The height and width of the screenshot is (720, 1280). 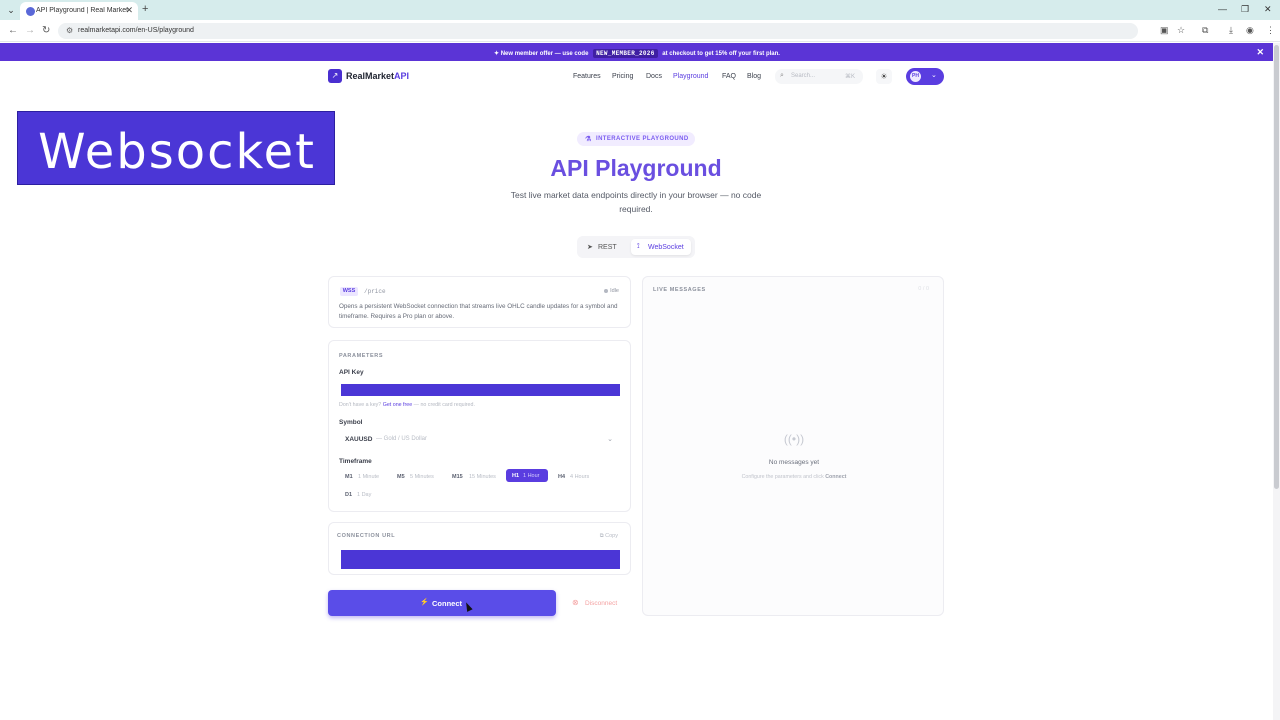 I want to click on endpoint-path: /price, so click(x=375, y=291).